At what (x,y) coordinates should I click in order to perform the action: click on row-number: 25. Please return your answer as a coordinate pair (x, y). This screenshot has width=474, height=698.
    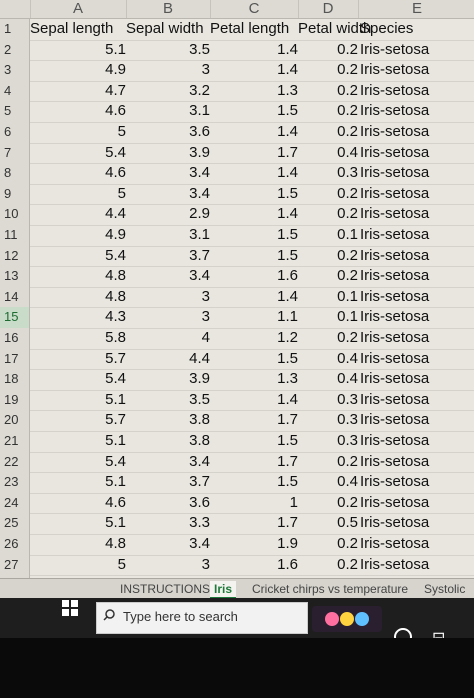
    Looking at the image, I should click on (15, 523).